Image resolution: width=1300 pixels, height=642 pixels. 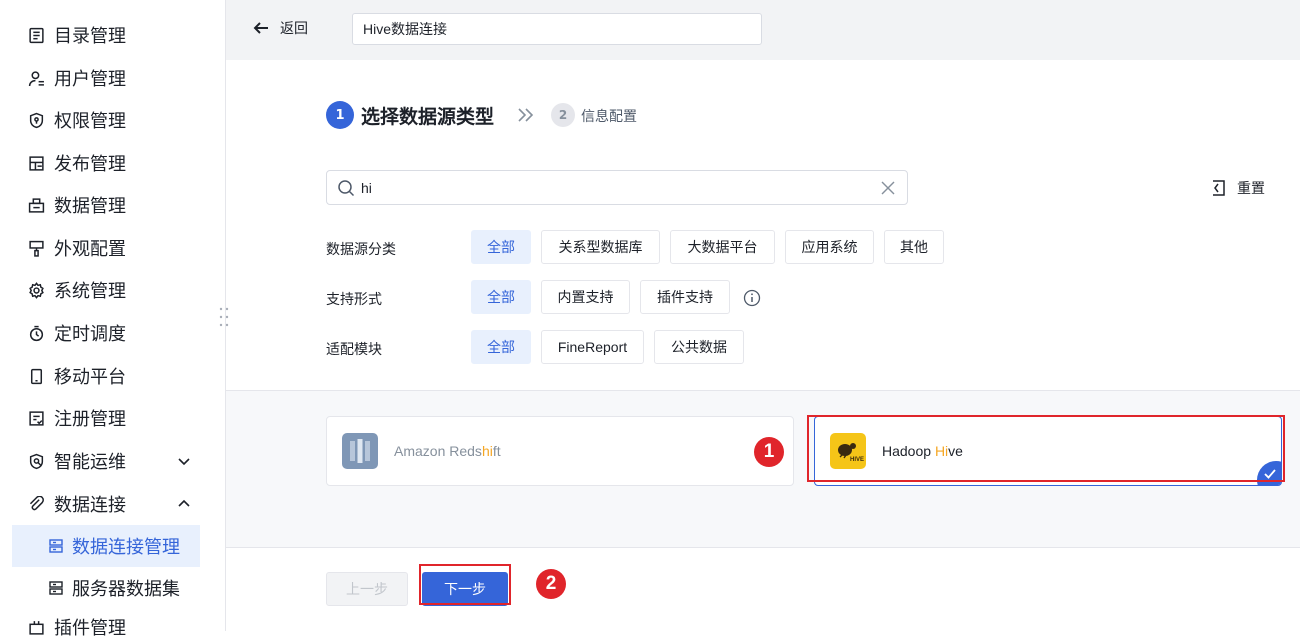 What do you see at coordinates (36, 504) in the screenshot?
I see `link-icon` at bounding box center [36, 504].